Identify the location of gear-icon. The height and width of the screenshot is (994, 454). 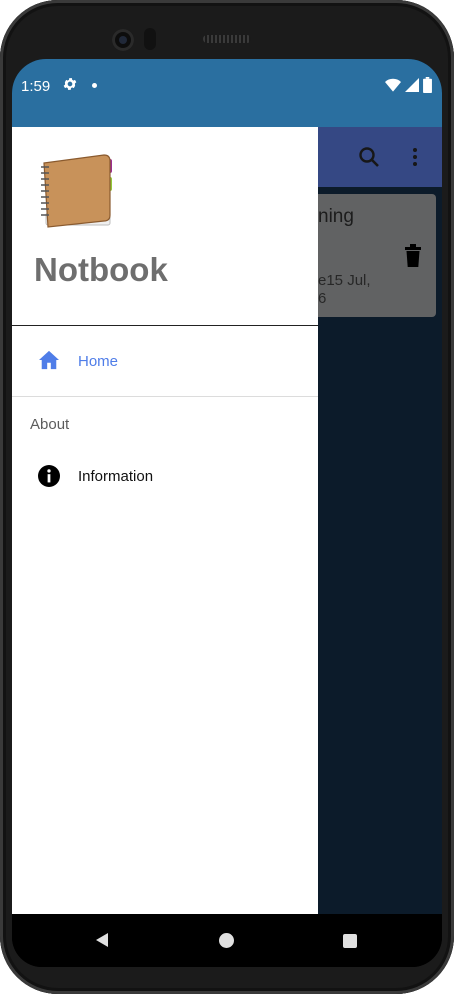
(70, 84).